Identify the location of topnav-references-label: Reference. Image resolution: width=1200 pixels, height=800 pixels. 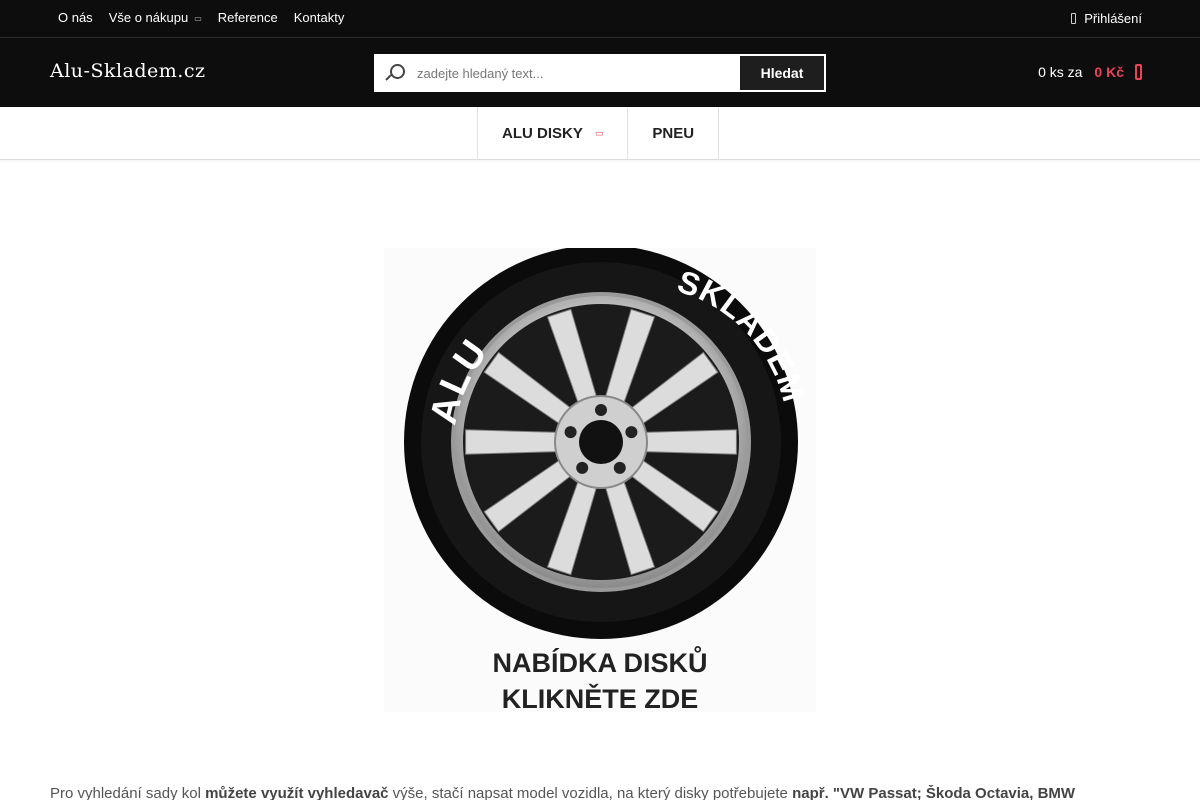
(247, 17).